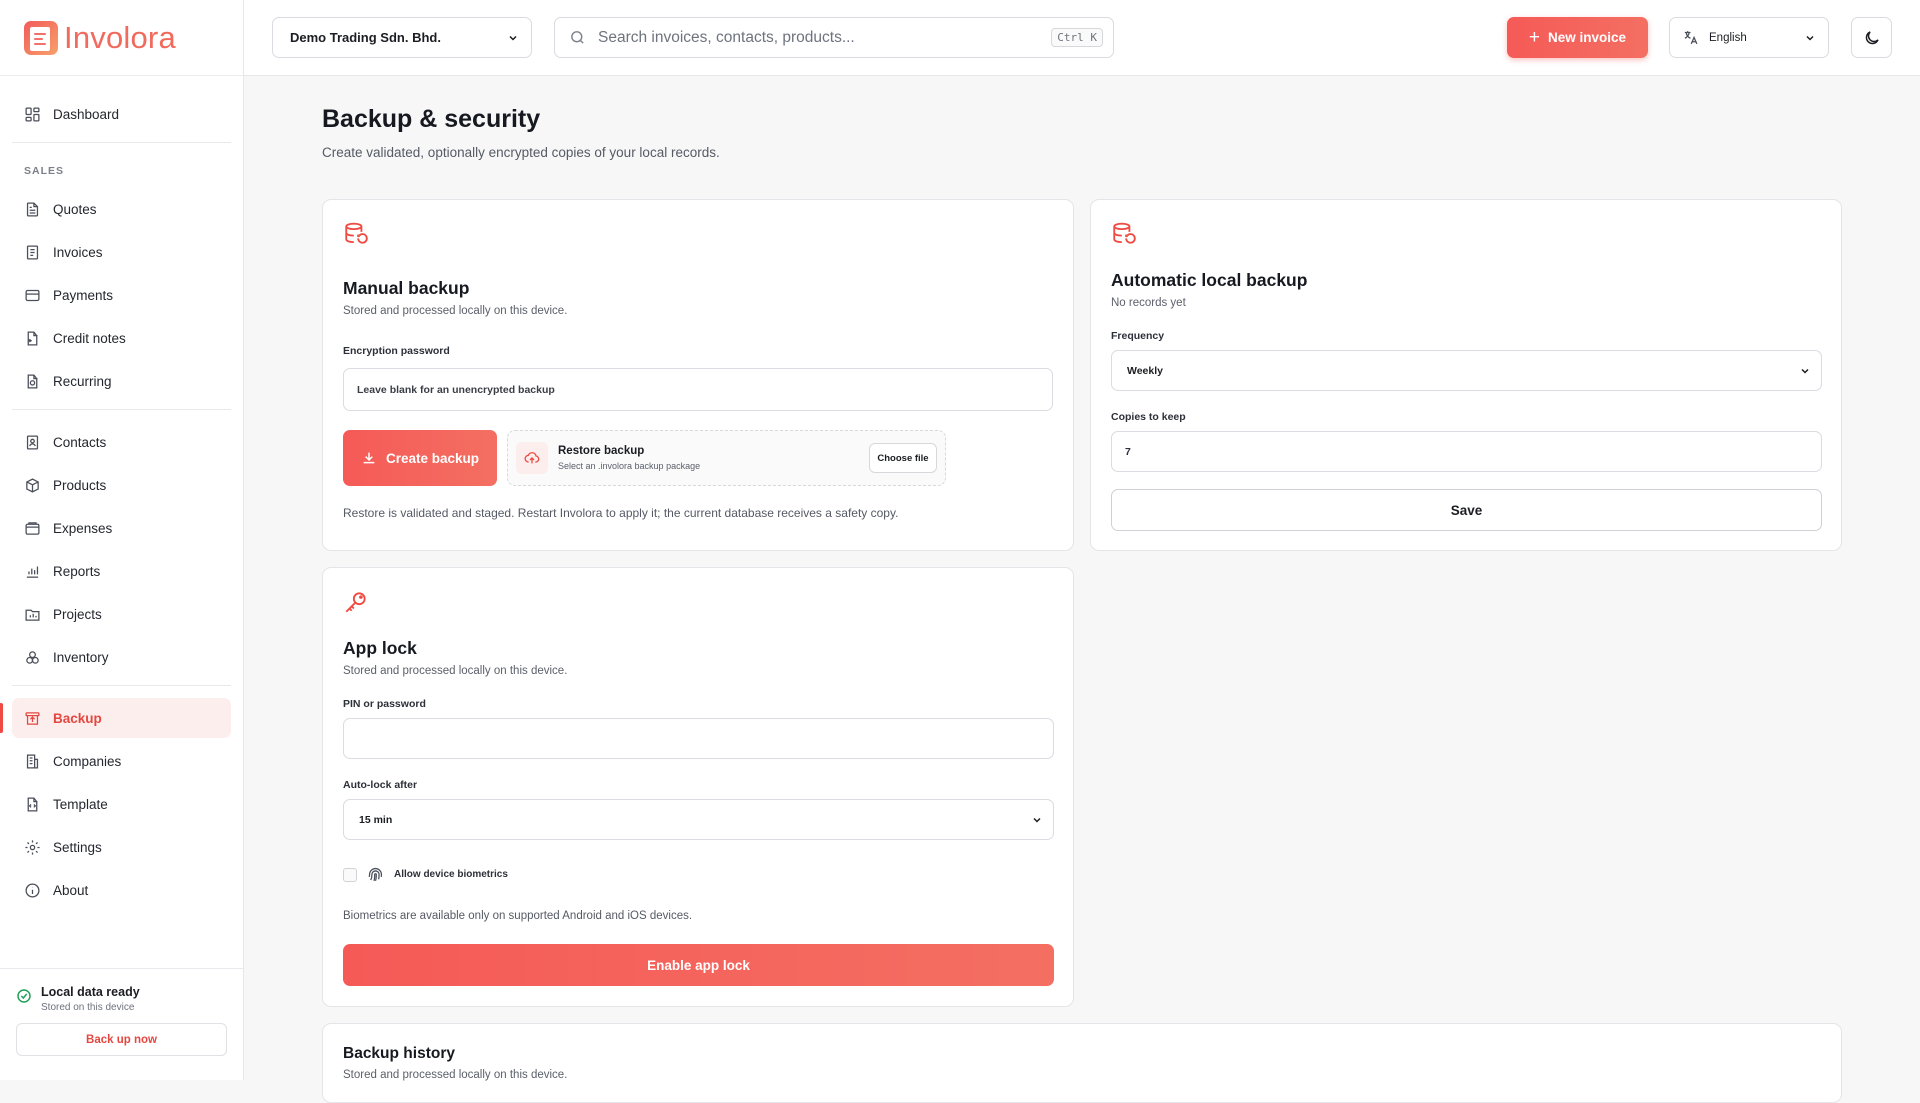 The height and width of the screenshot is (1103, 1920). What do you see at coordinates (80, 804) in the screenshot?
I see `sidebar-item-label: Template` at bounding box center [80, 804].